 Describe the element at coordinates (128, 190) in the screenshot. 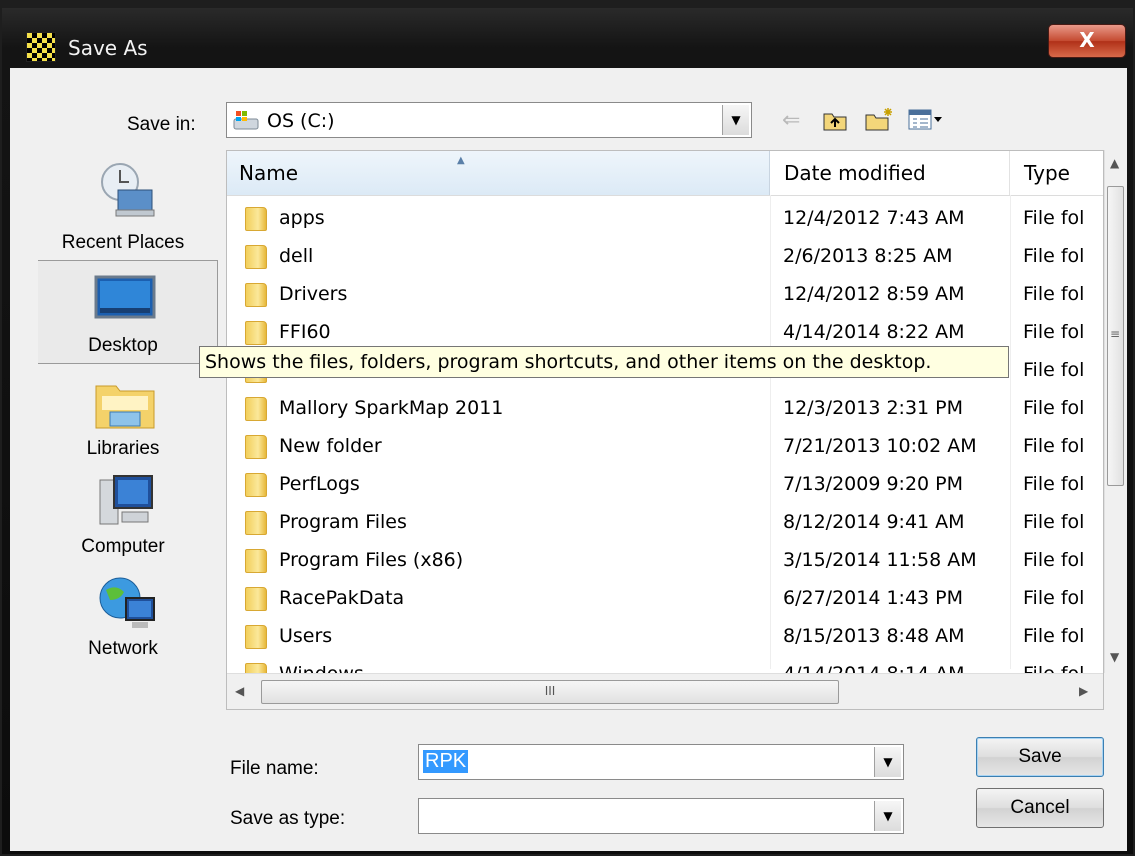

I see `recent-places-icon` at that location.